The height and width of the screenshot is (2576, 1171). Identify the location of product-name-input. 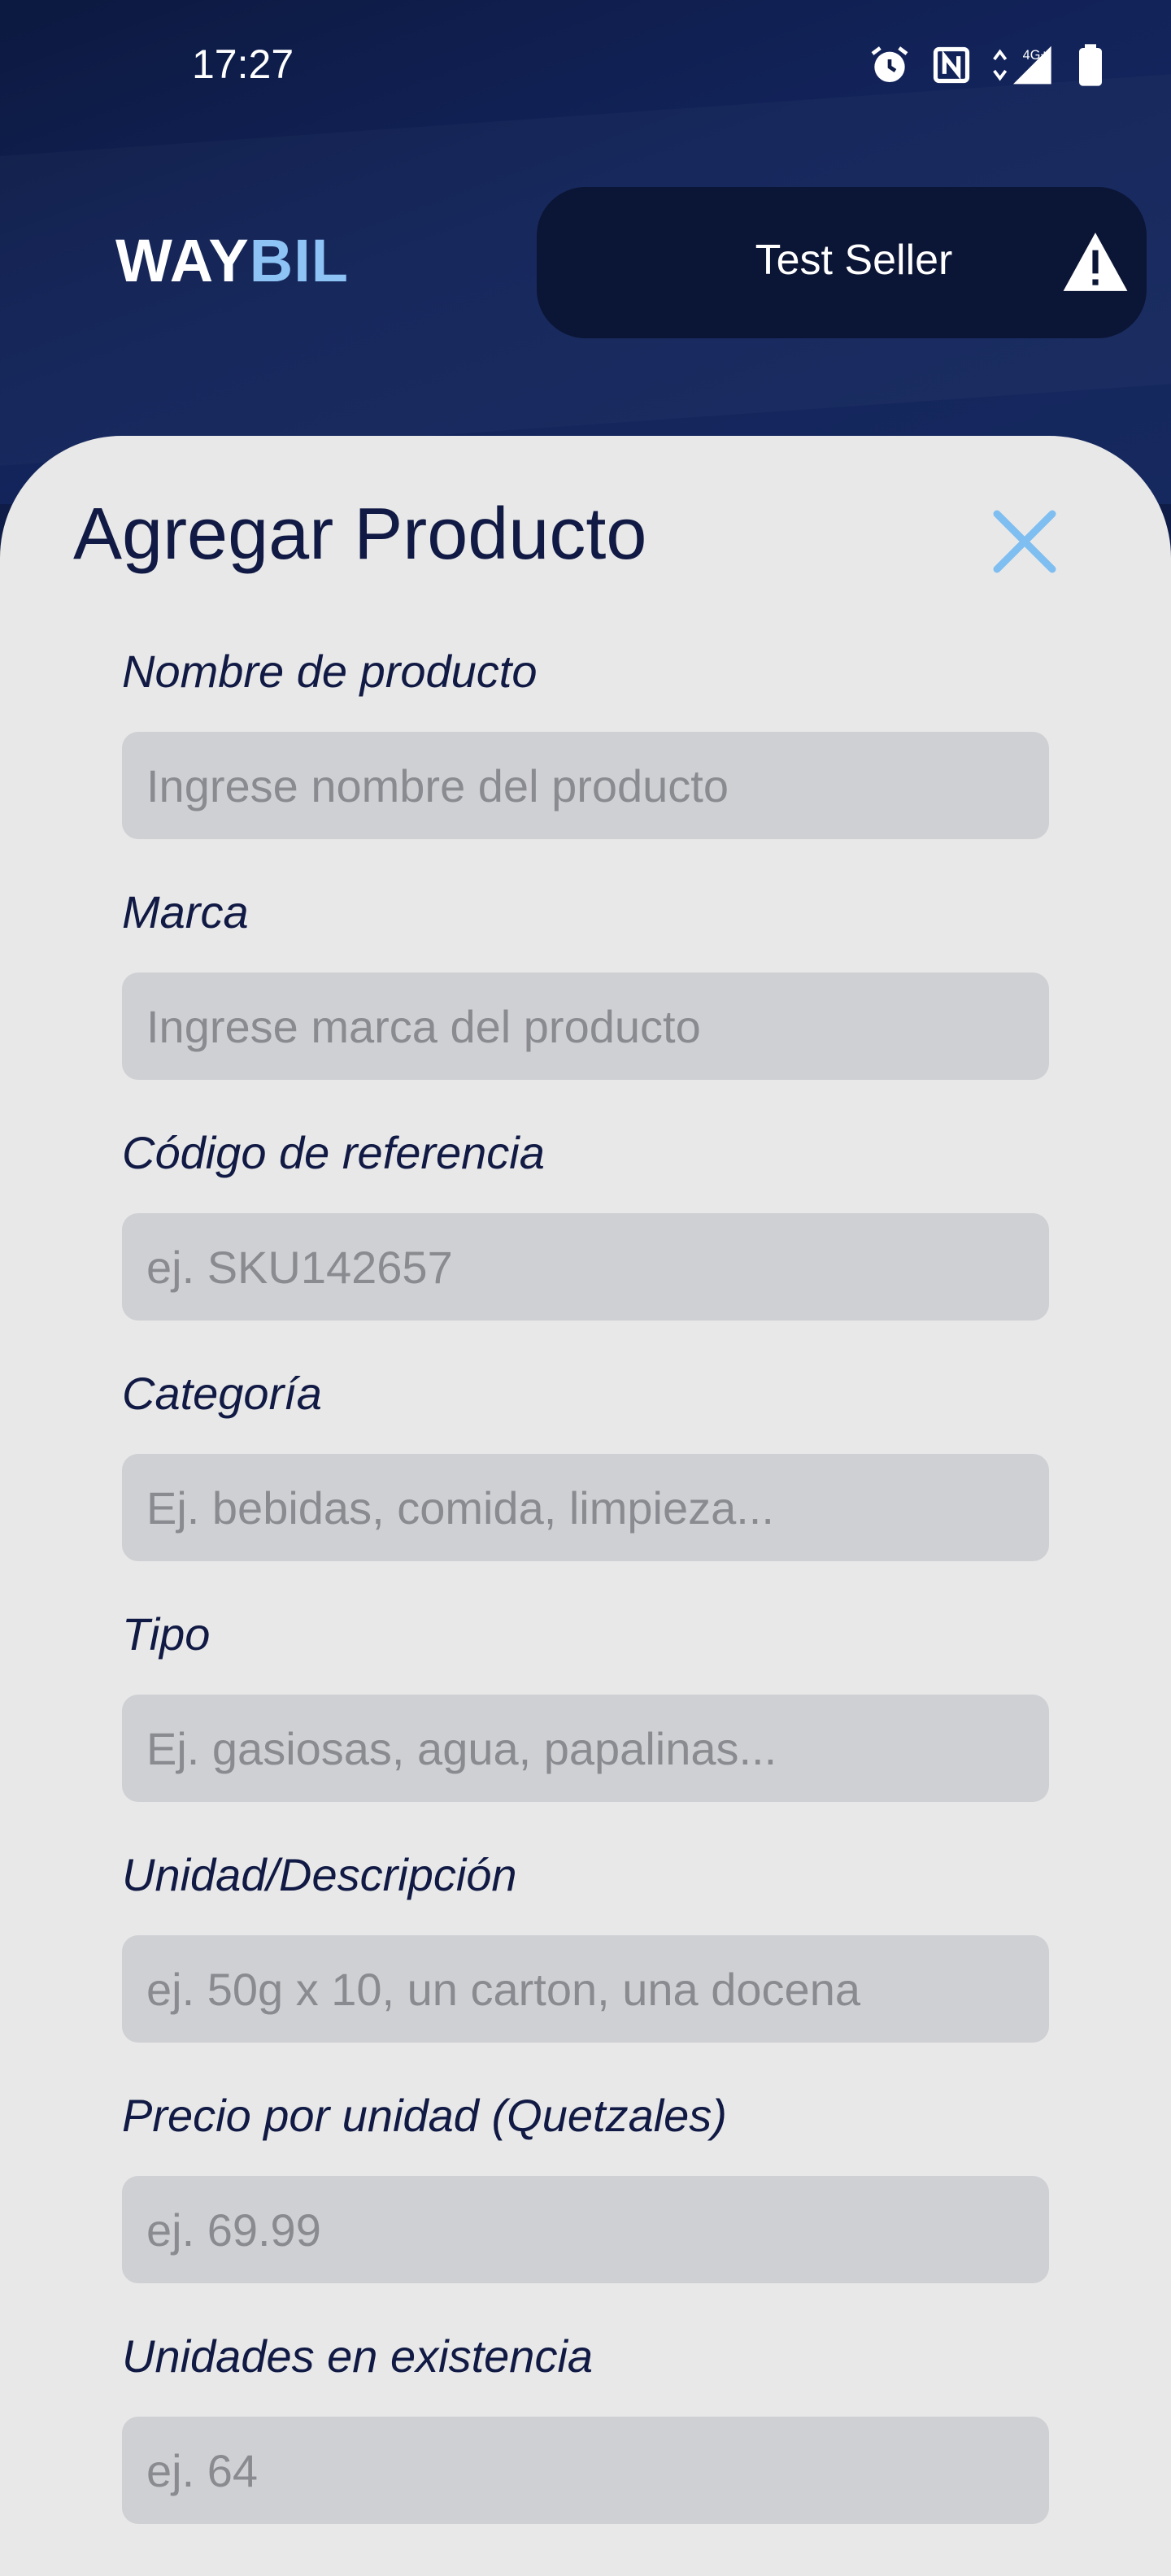
(585, 786).